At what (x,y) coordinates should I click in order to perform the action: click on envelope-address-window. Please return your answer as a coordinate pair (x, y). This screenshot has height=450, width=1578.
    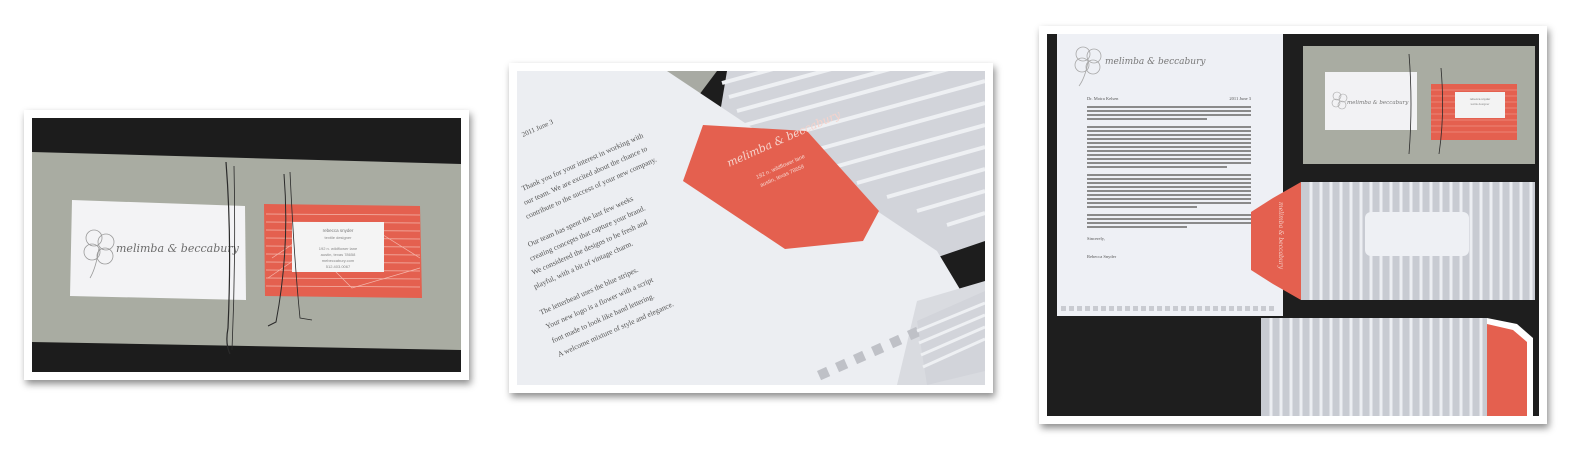
    Looking at the image, I should click on (1417, 234).